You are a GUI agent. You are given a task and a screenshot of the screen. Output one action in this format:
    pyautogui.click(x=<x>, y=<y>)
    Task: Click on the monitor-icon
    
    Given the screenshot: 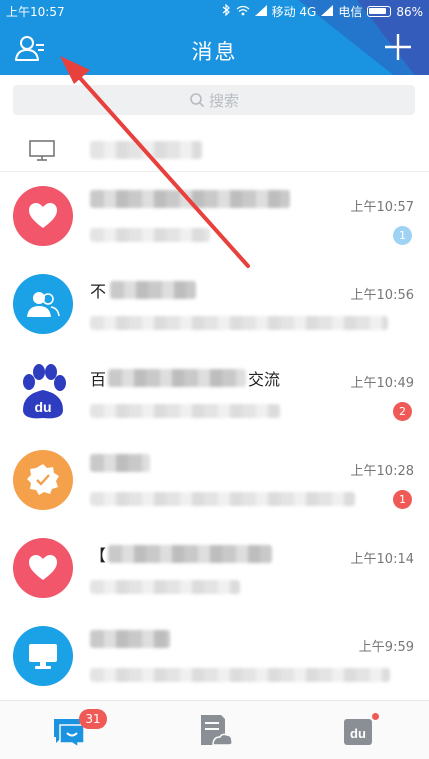 What is the action you would take?
    pyautogui.click(x=43, y=656)
    